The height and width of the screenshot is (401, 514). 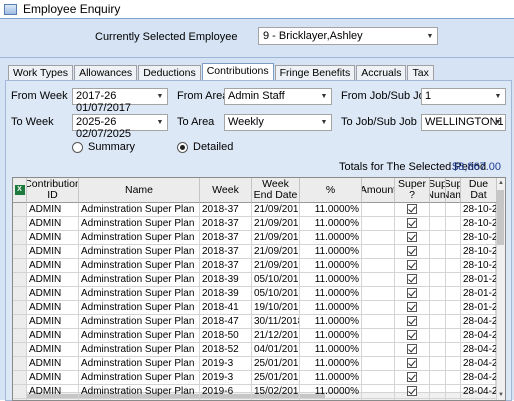 I want to click on tab-accruals: Accruals, so click(x=381, y=72).